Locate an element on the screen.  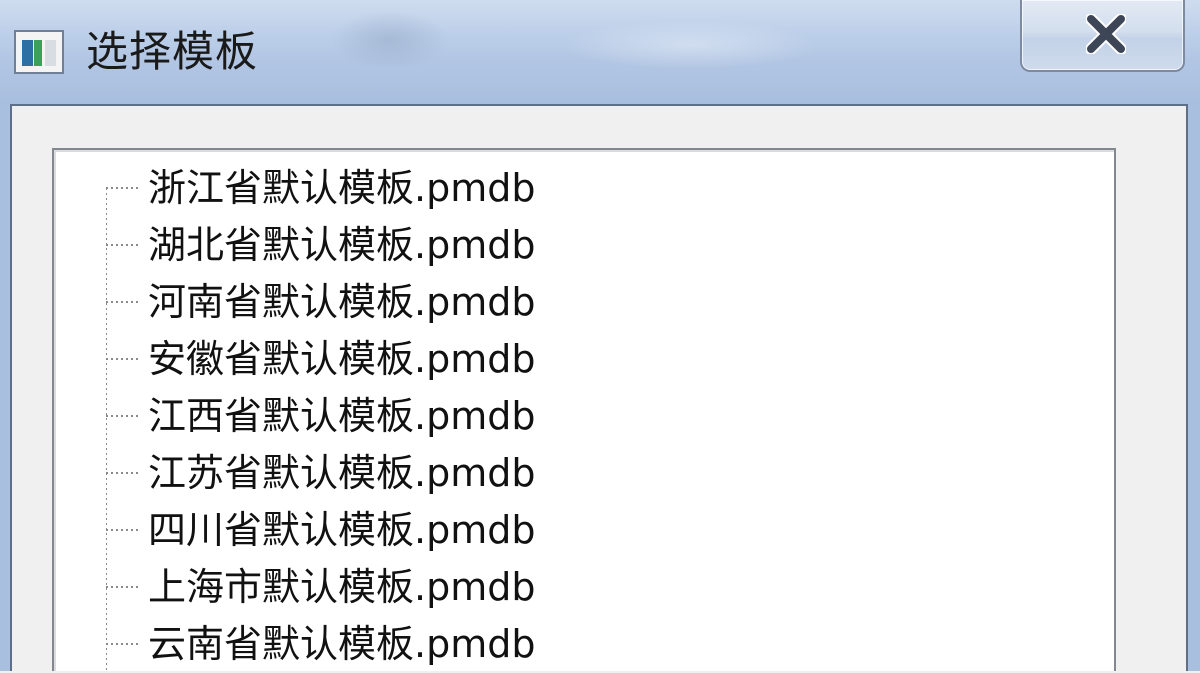
tree-item-label: 四川省默认模板.pmdb is located at coordinates (342, 529).